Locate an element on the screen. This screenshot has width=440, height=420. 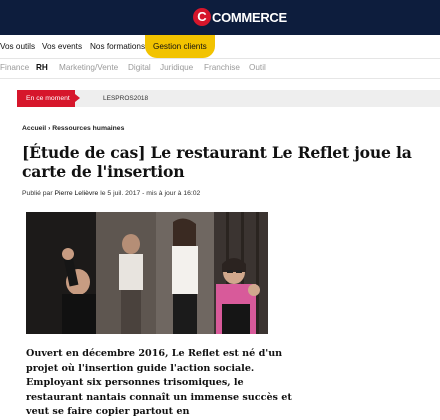
nav-nos-formations: Nos formations is located at coordinates (117, 46).